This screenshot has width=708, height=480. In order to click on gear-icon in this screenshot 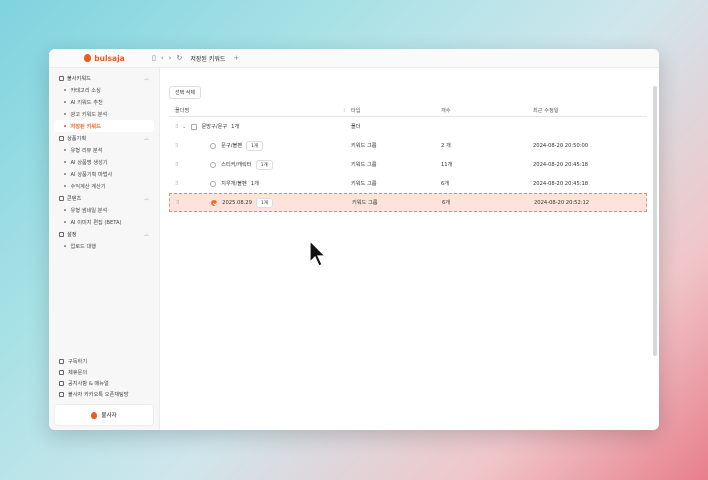, I will do `click(61, 234)`.